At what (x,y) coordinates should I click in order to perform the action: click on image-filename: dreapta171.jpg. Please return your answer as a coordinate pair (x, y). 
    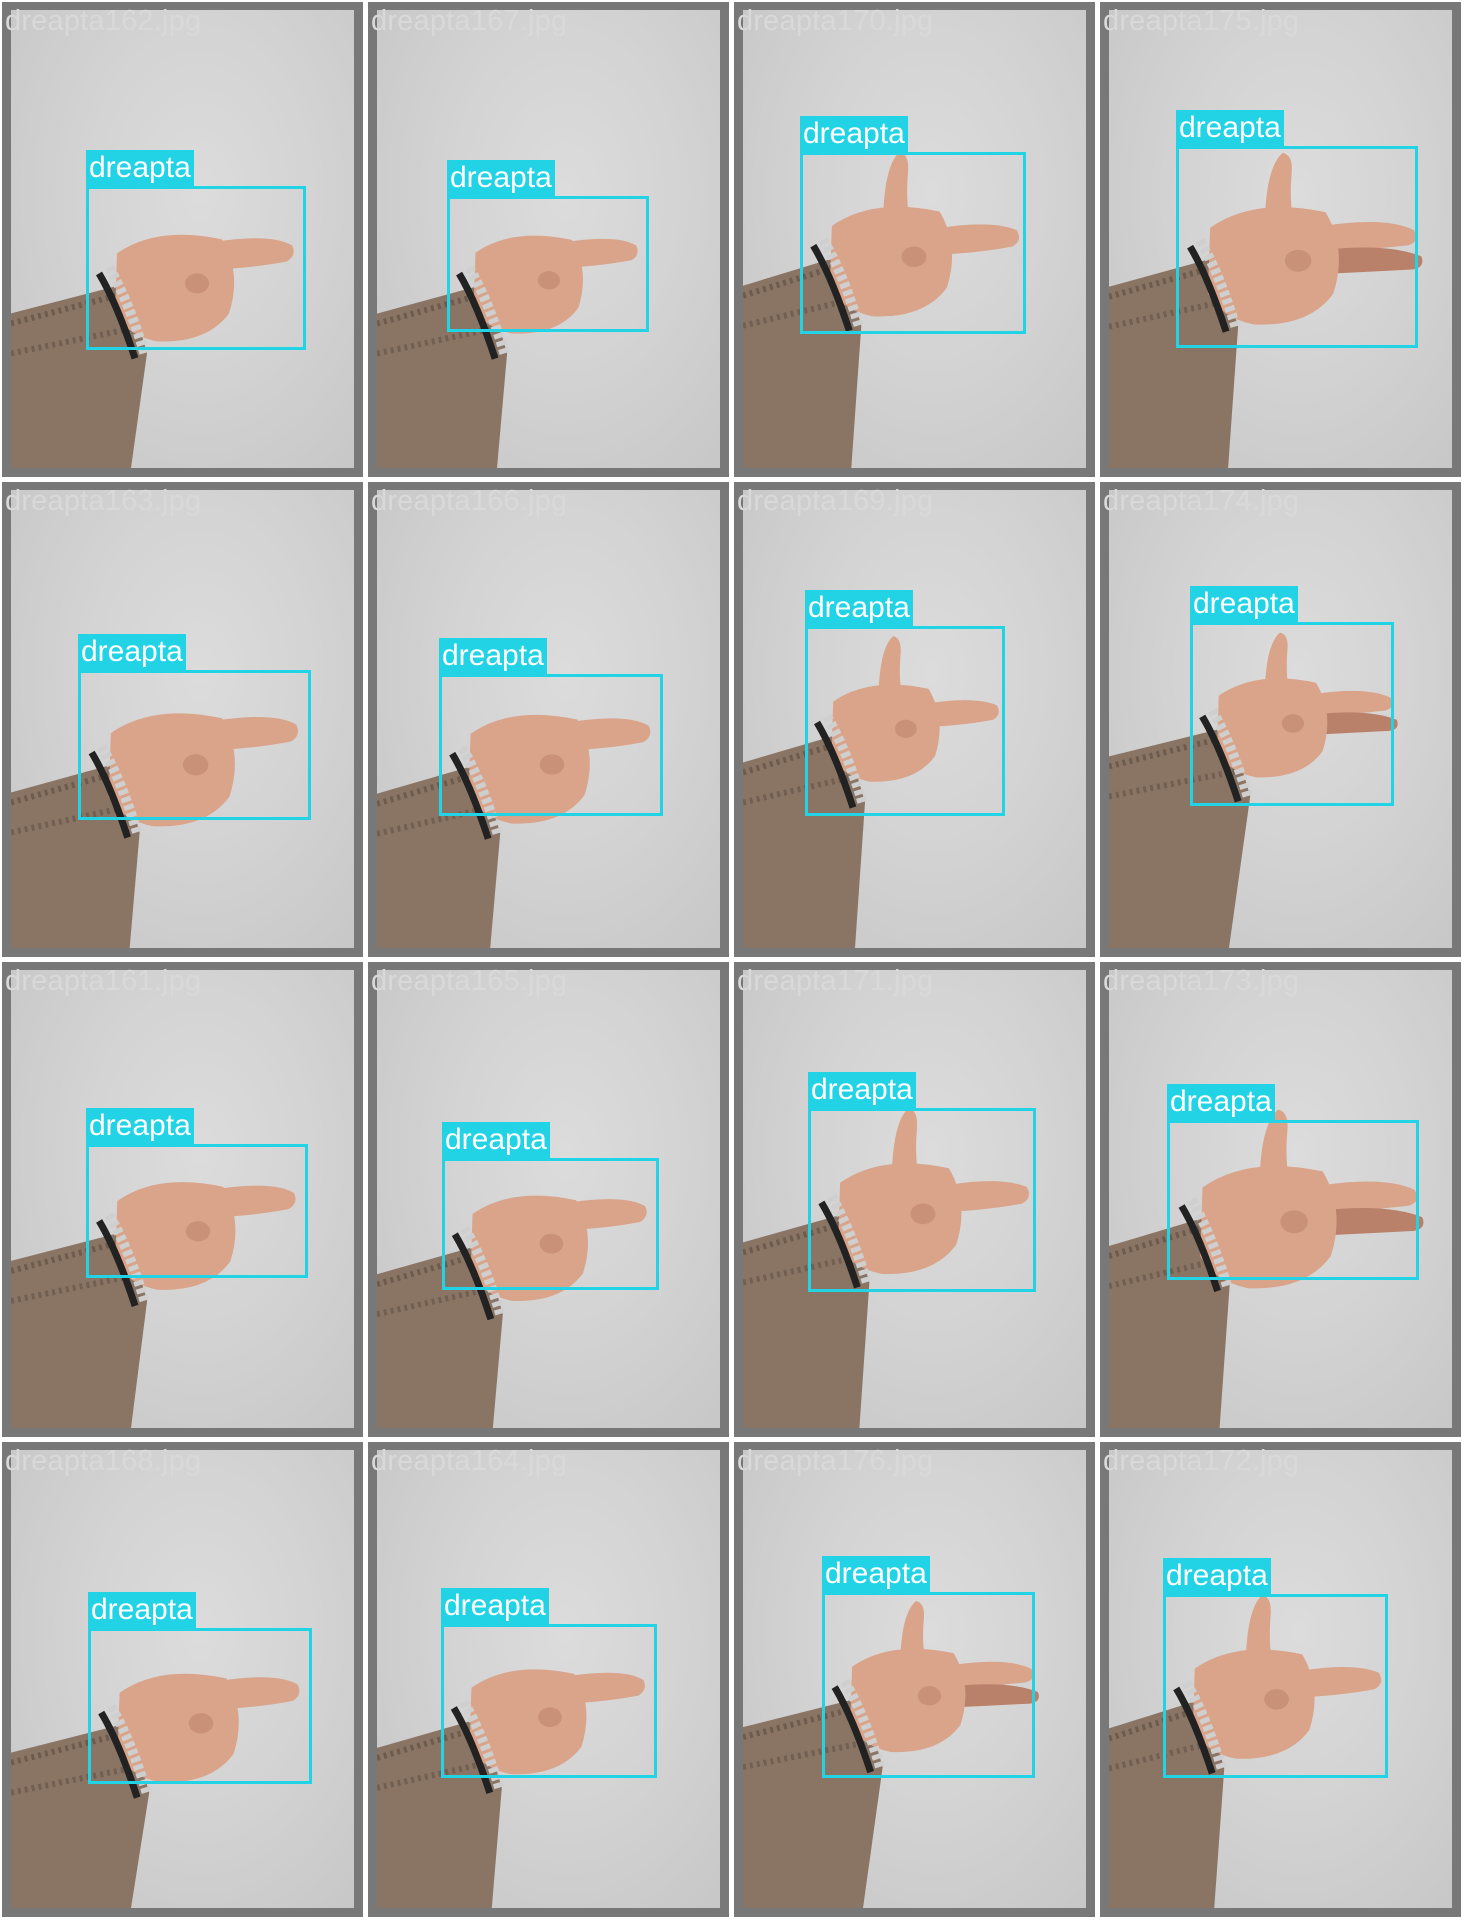
    Looking at the image, I should click on (835, 981).